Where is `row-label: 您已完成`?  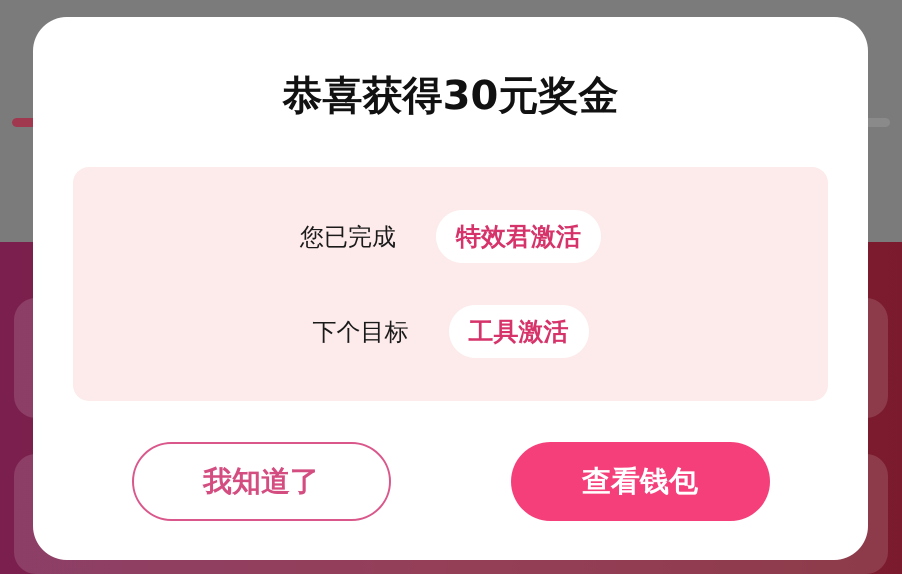 row-label: 您已完成 is located at coordinates (348, 237).